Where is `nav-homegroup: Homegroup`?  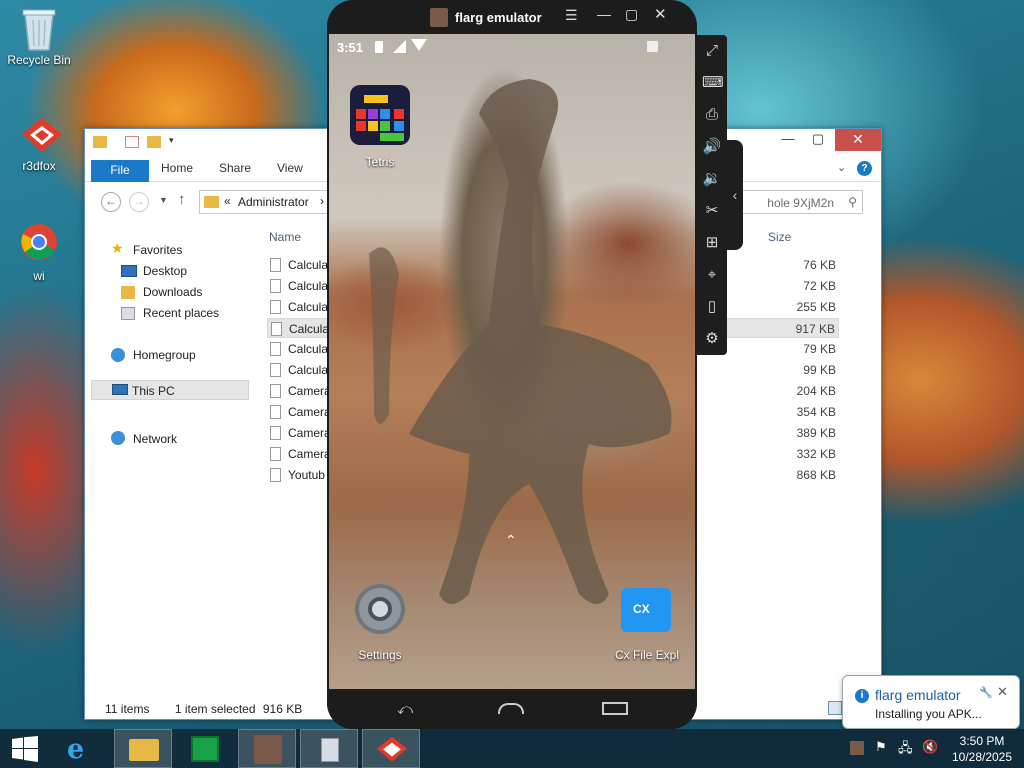
nav-homegroup: Homegroup is located at coordinates (164, 355).